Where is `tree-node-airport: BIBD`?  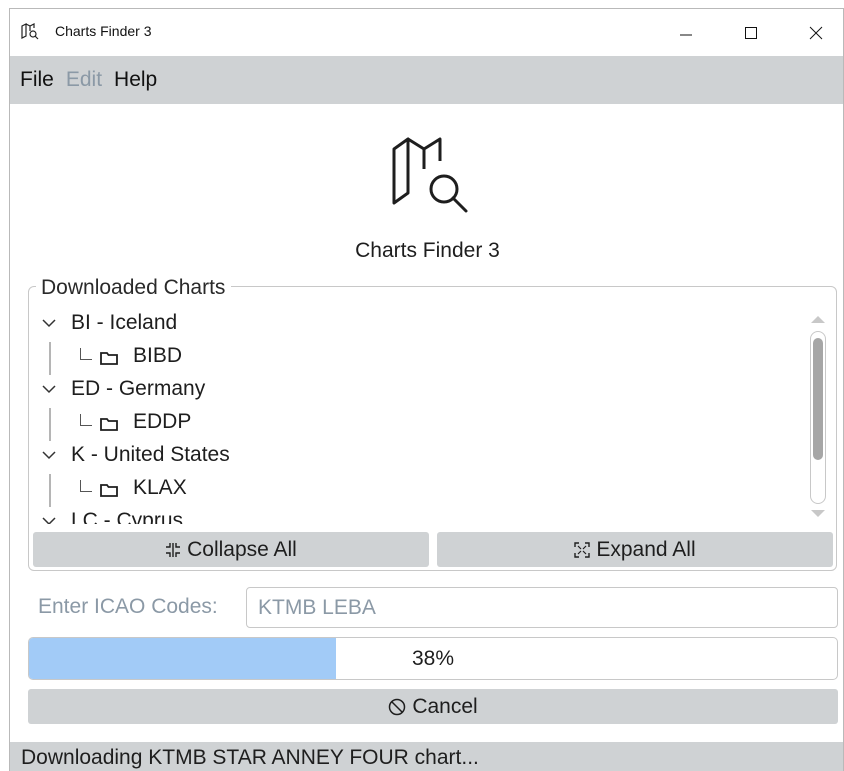
tree-node-airport: BIBD is located at coordinates (416, 358).